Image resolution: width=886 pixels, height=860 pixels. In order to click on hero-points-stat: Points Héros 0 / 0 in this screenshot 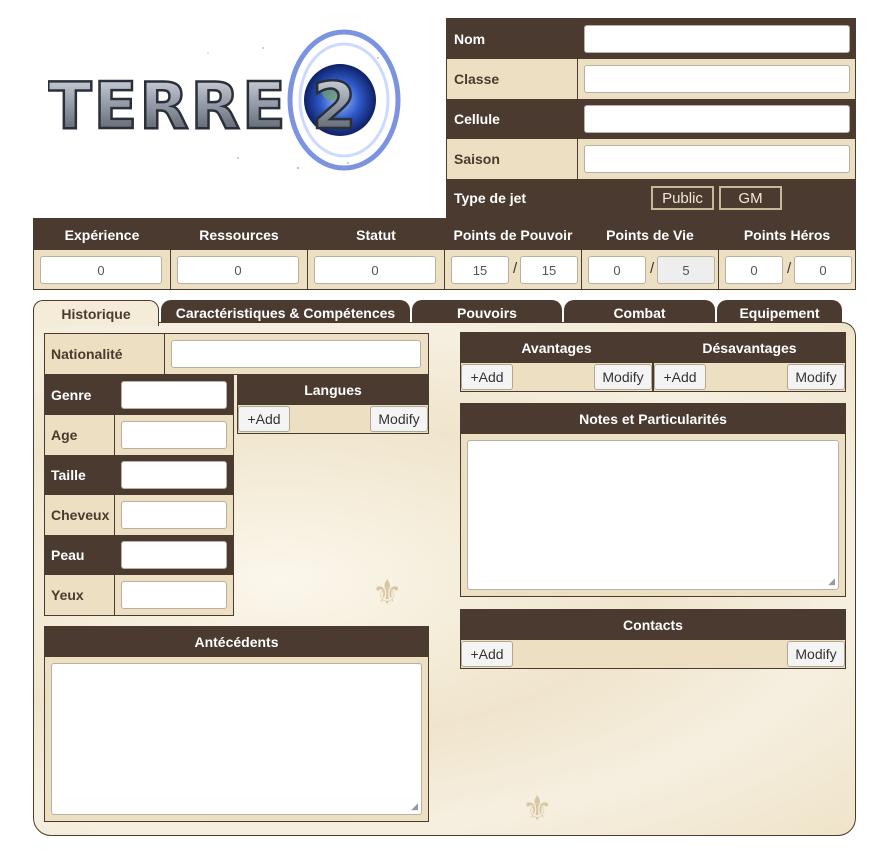, I will do `click(787, 254)`.